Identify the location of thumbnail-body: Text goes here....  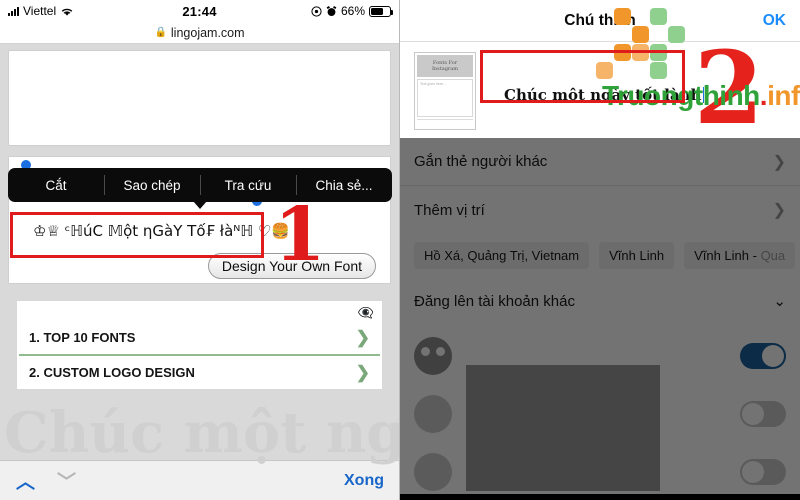
(445, 98).